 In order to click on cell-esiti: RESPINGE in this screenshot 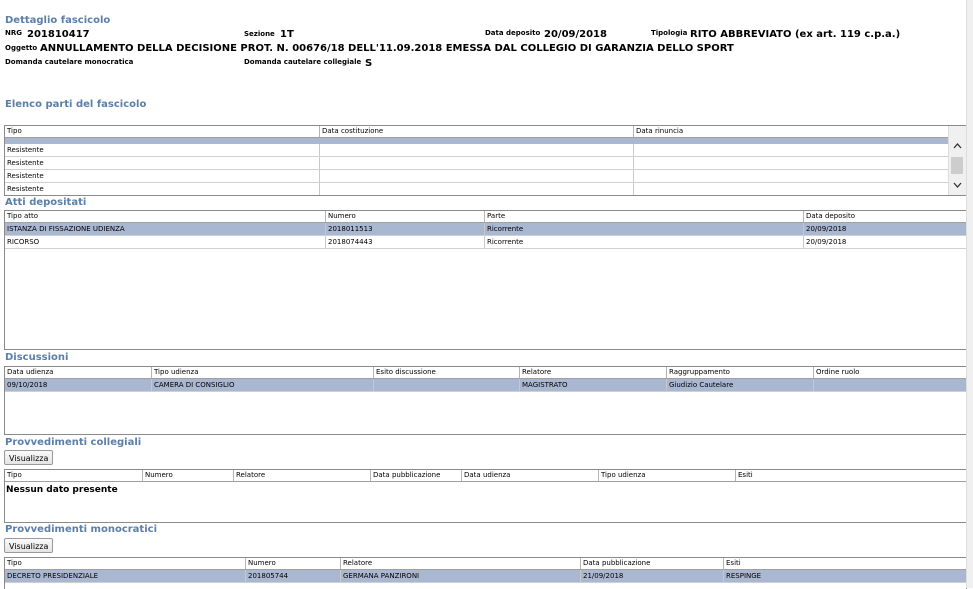, I will do `click(844, 576)`.